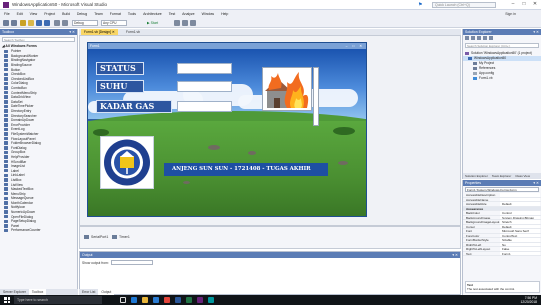  Describe the element at coordinates (178, 300) in the screenshot. I see `word-icon` at that location.